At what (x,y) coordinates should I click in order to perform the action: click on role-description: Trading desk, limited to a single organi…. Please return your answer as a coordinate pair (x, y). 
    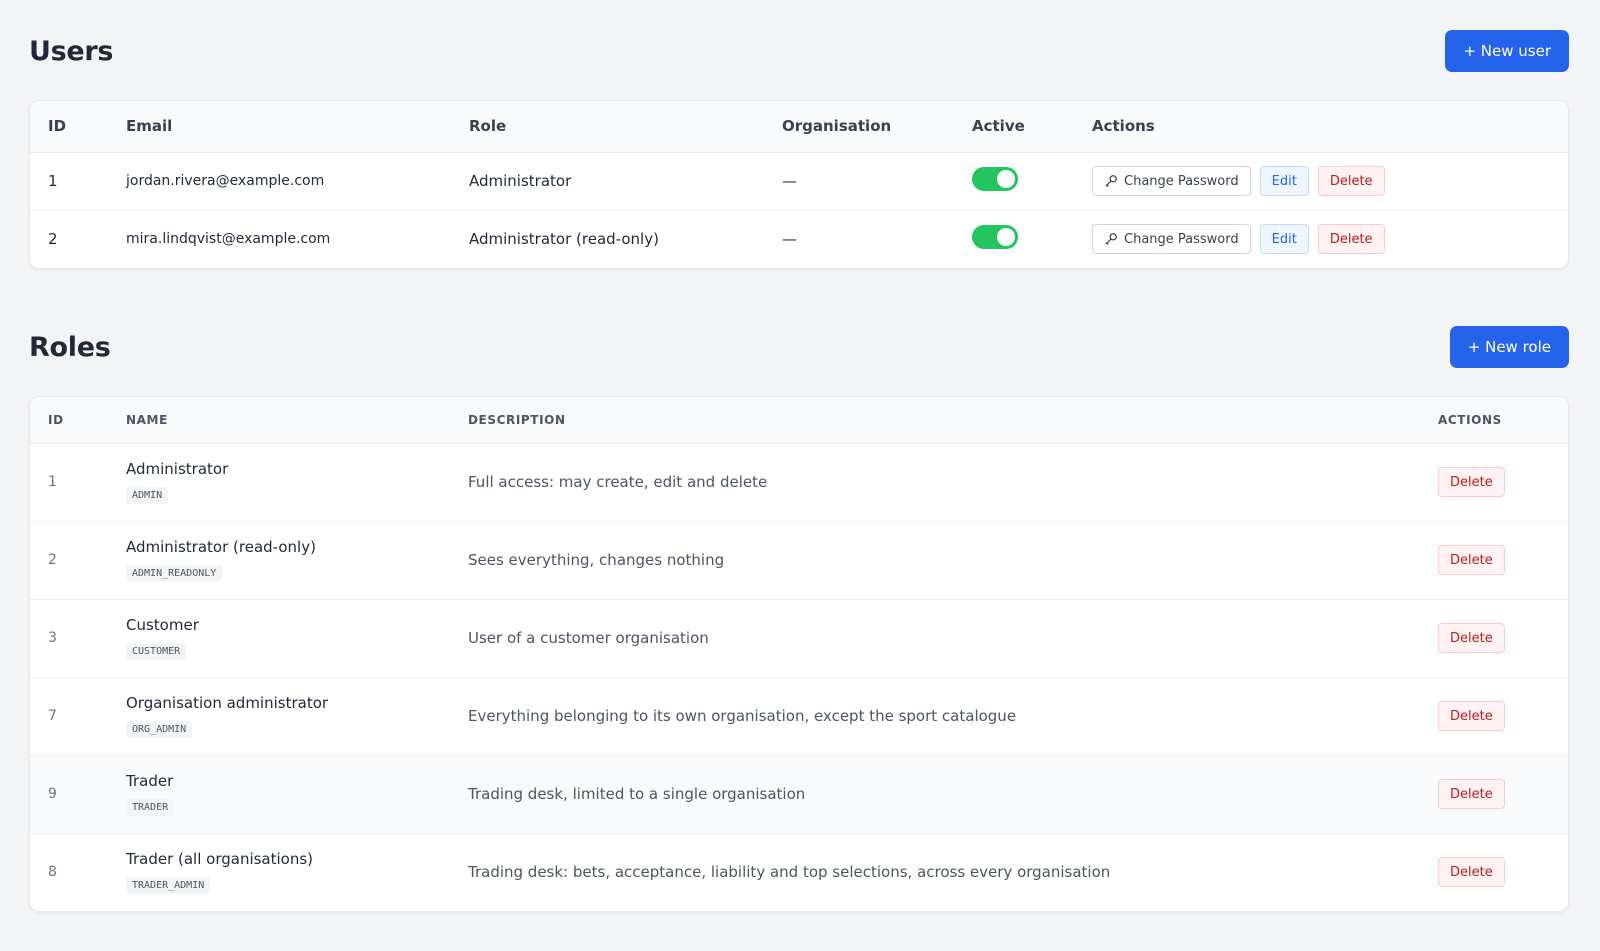
    Looking at the image, I should click on (953, 793).